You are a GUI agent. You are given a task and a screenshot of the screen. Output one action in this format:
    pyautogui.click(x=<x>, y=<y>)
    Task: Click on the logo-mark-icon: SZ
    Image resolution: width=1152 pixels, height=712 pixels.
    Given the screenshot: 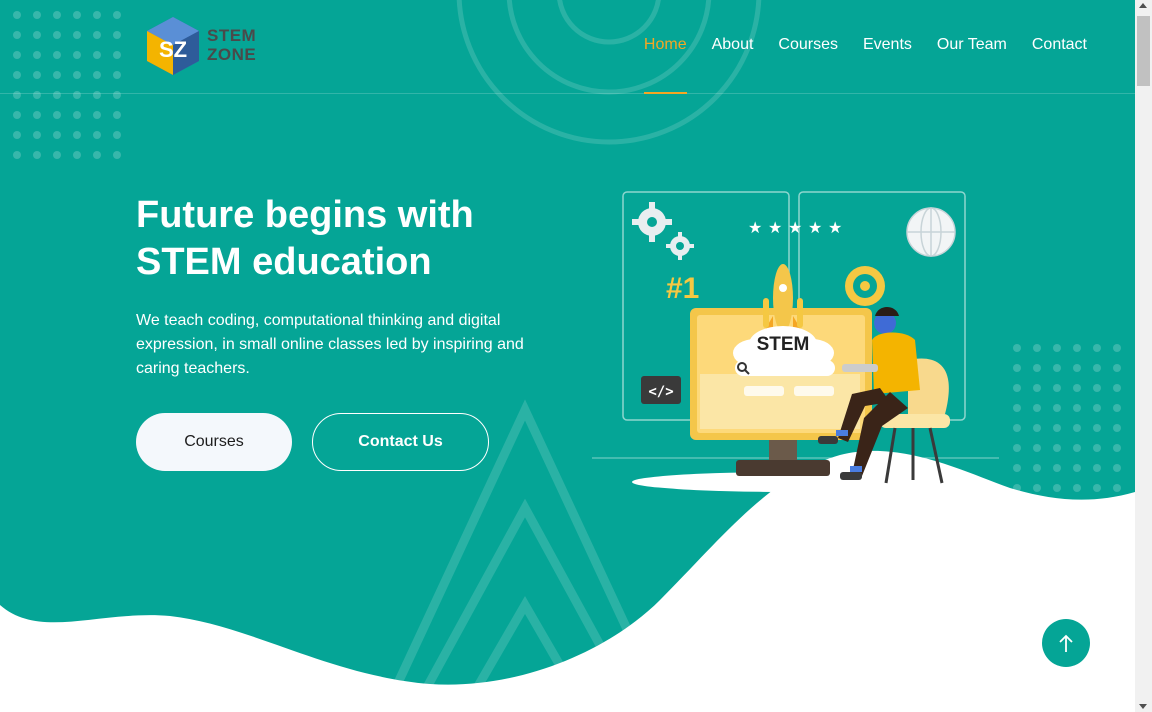 What is the action you would take?
    pyautogui.click(x=173, y=46)
    